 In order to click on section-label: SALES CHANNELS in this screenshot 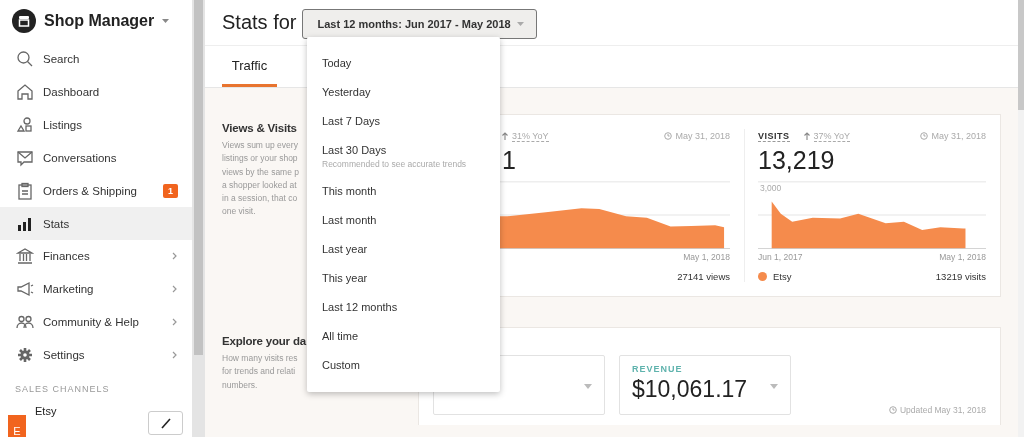, I will do `click(62, 389)`.